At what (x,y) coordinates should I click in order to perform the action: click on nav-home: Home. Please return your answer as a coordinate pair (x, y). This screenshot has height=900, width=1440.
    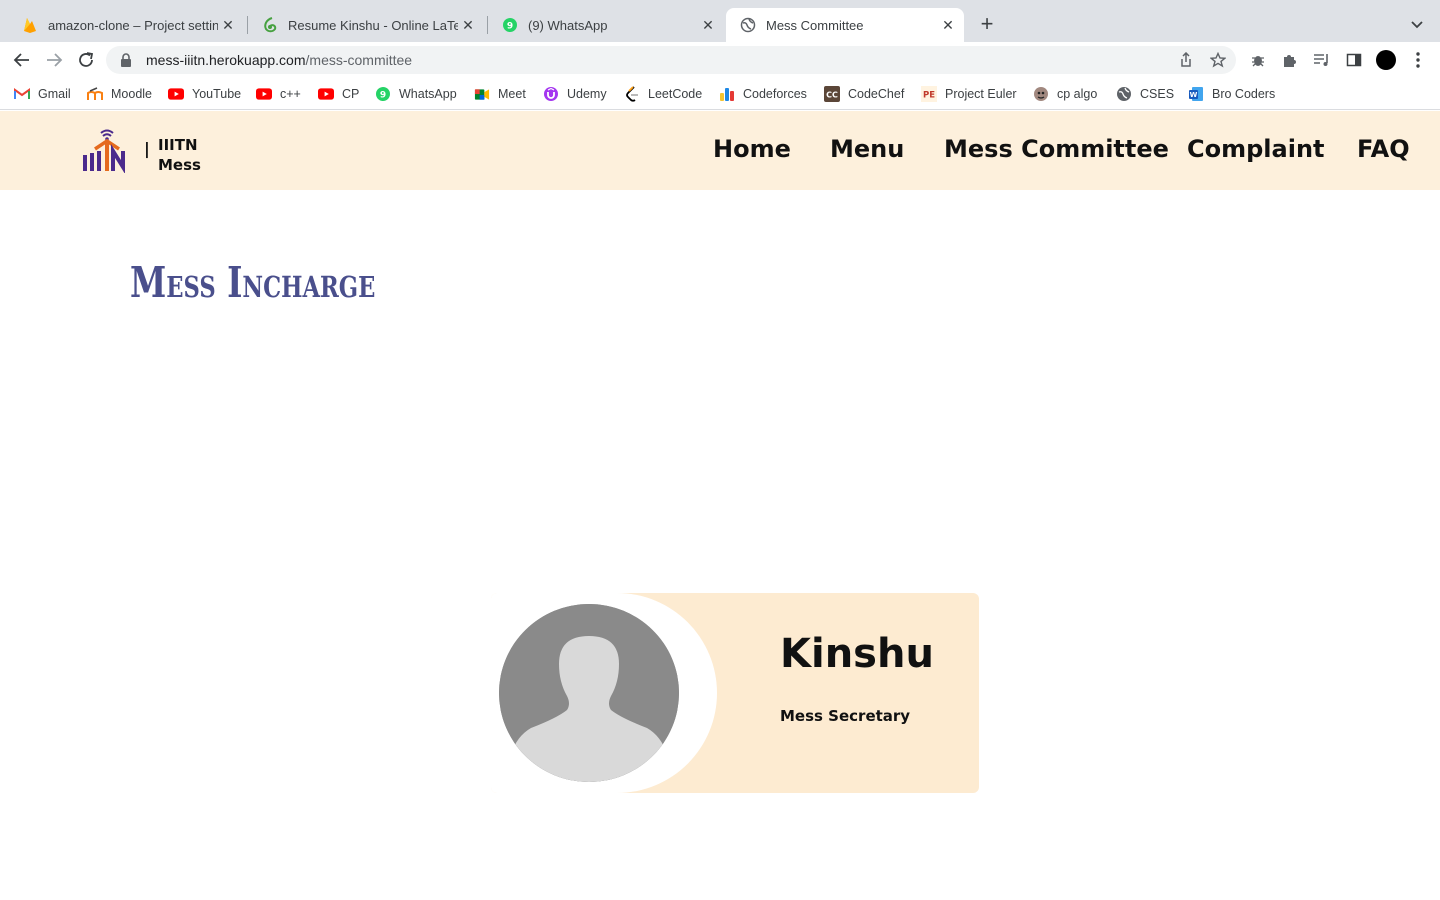
    Looking at the image, I should click on (752, 149).